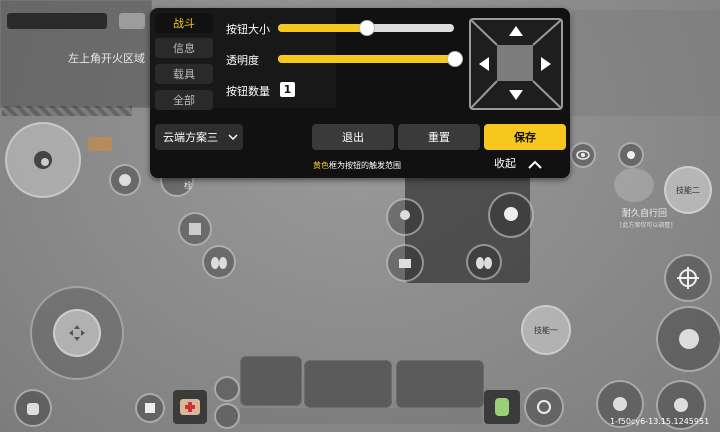 This screenshot has height=432, width=720. I want to click on dpad-left-icon, so click(484, 64).